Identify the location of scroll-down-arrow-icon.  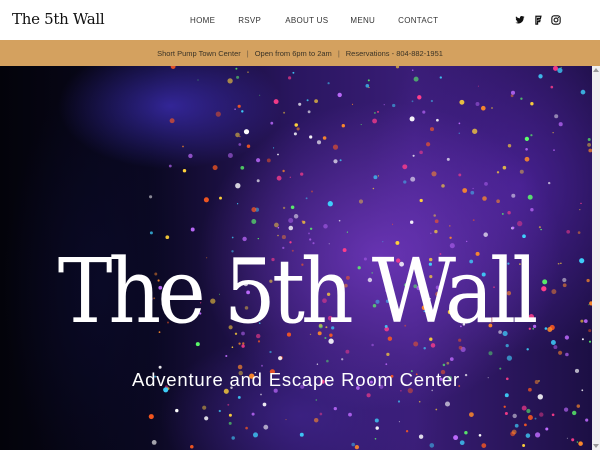
(596, 446).